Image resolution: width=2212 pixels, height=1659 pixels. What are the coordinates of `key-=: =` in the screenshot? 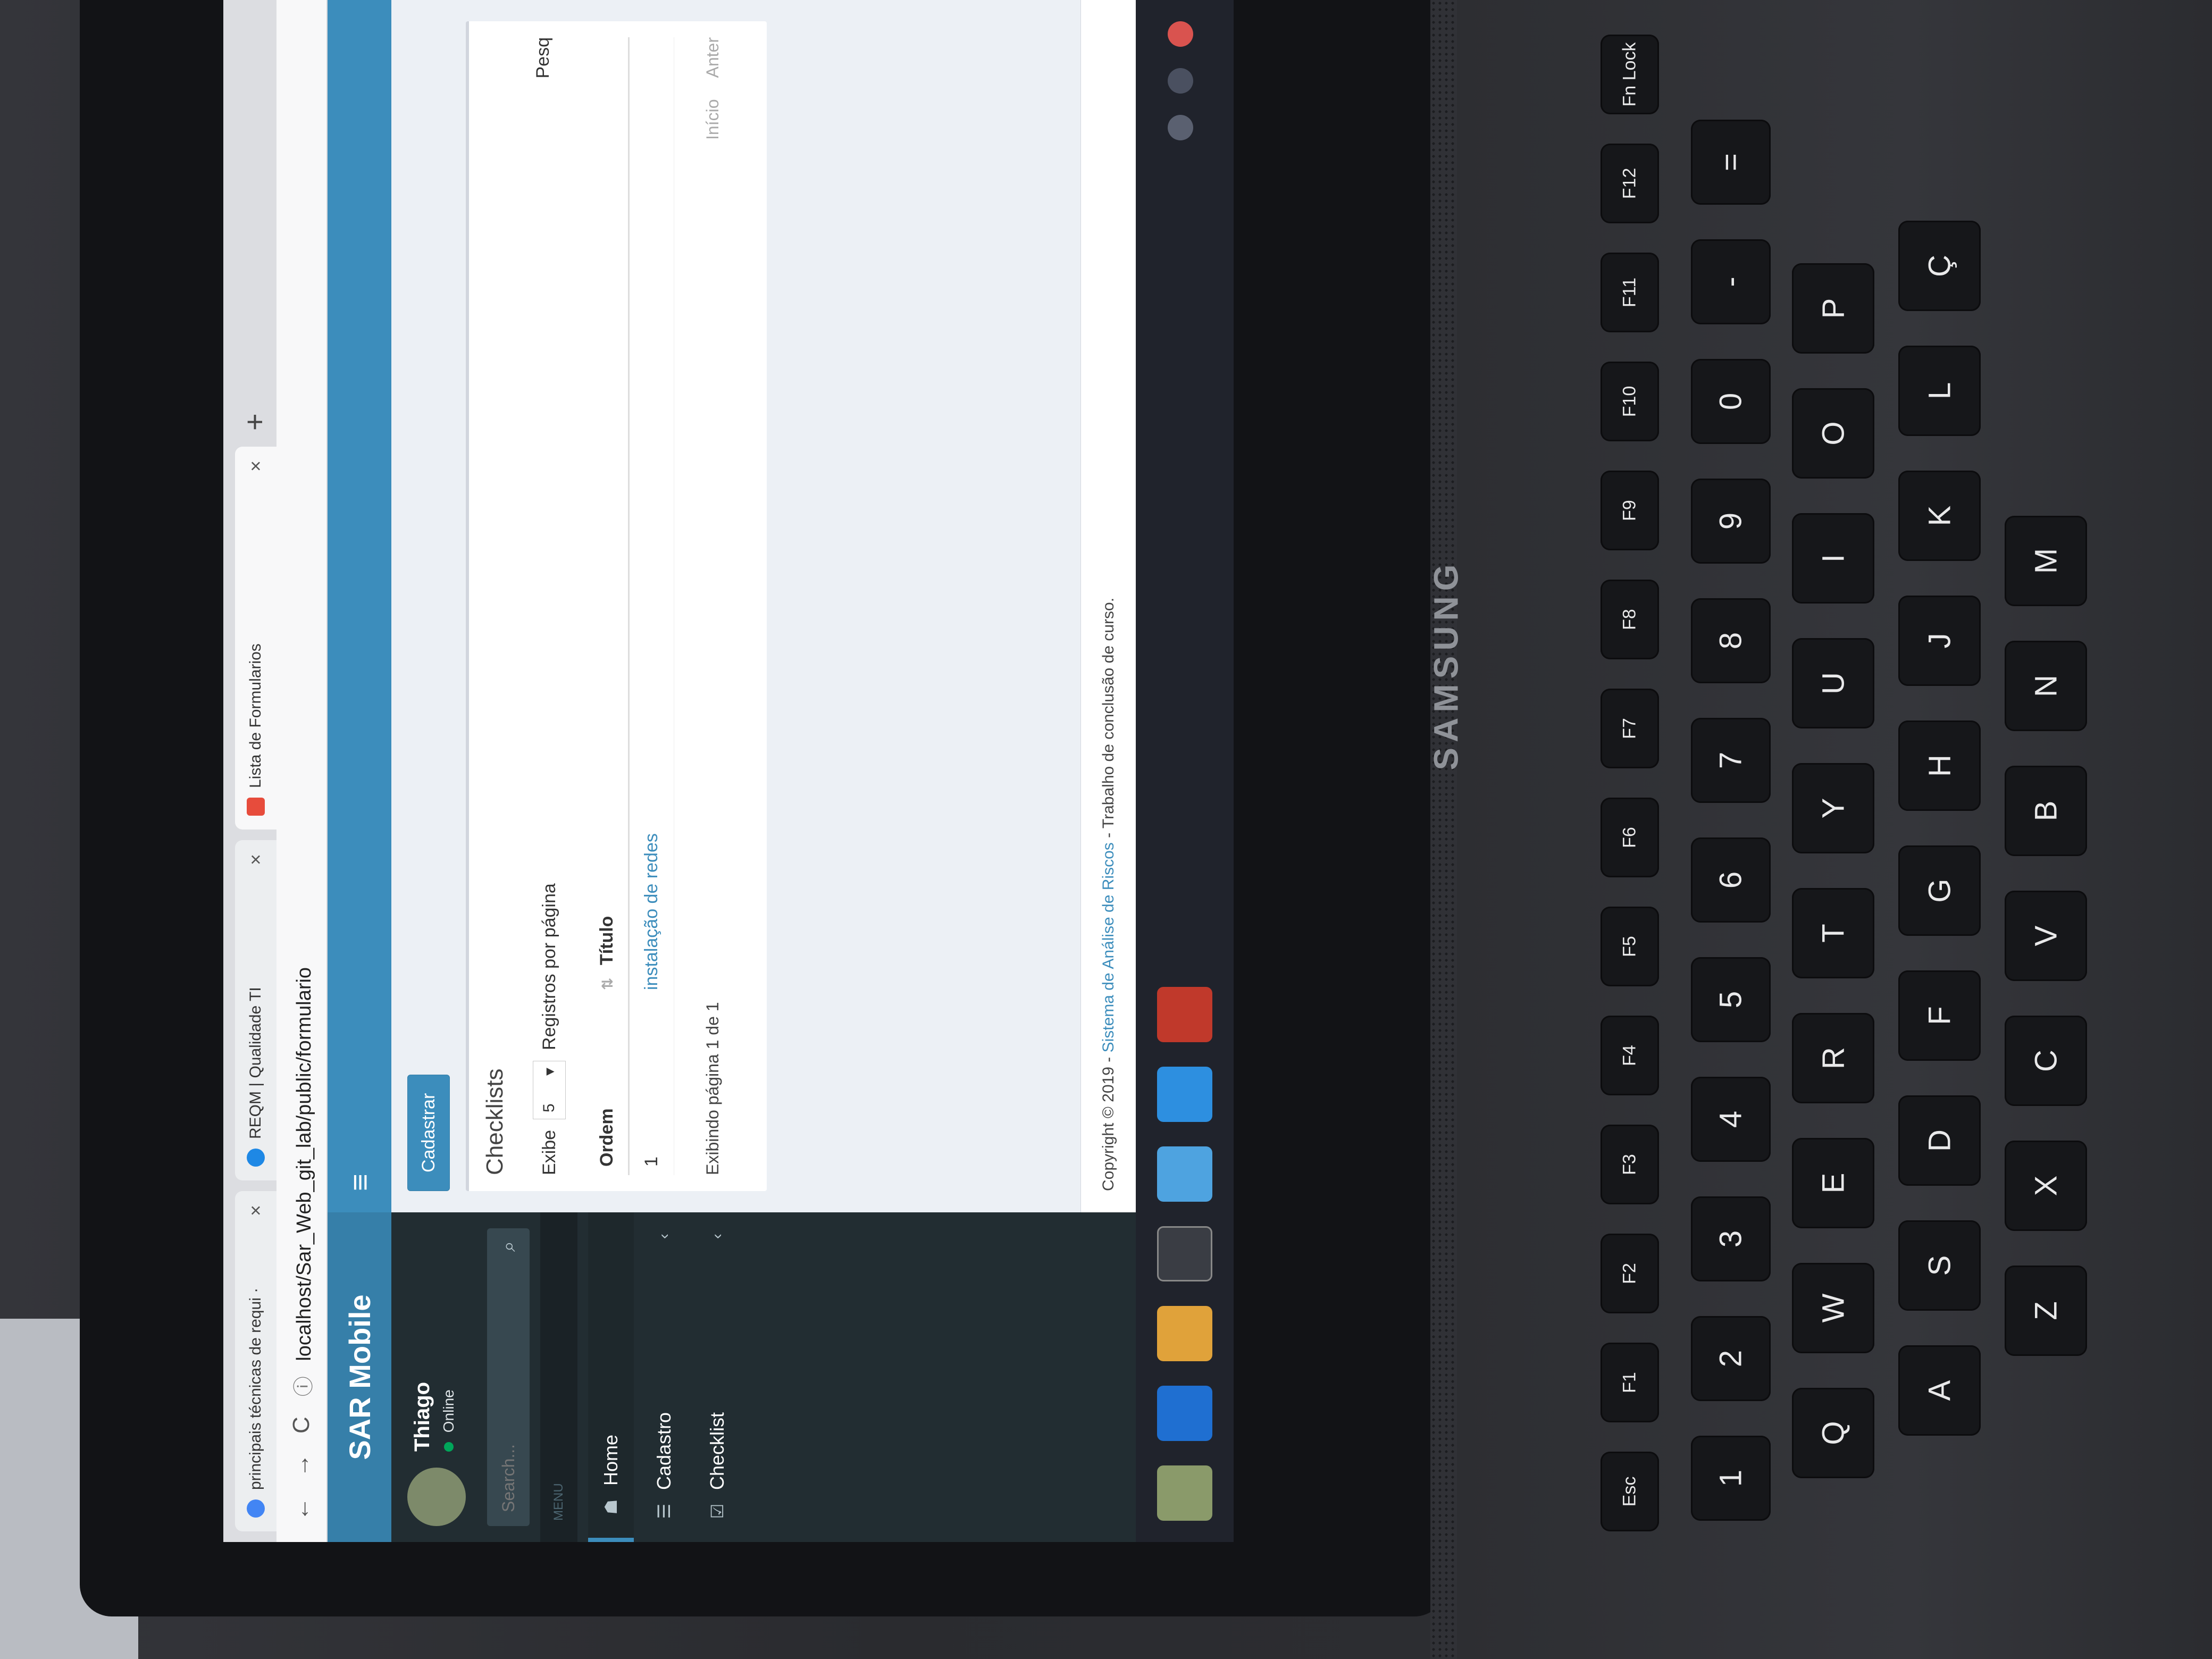 It's located at (1731, 162).